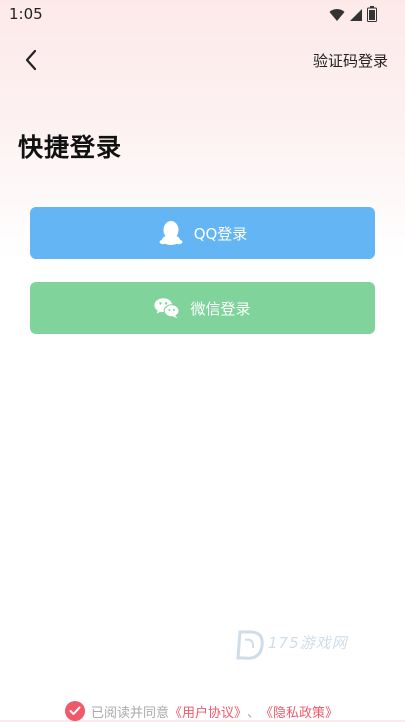 The width and height of the screenshot is (405, 722). Describe the element at coordinates (337, 16) in the screenshot. I see `wifi-icon` at that location.